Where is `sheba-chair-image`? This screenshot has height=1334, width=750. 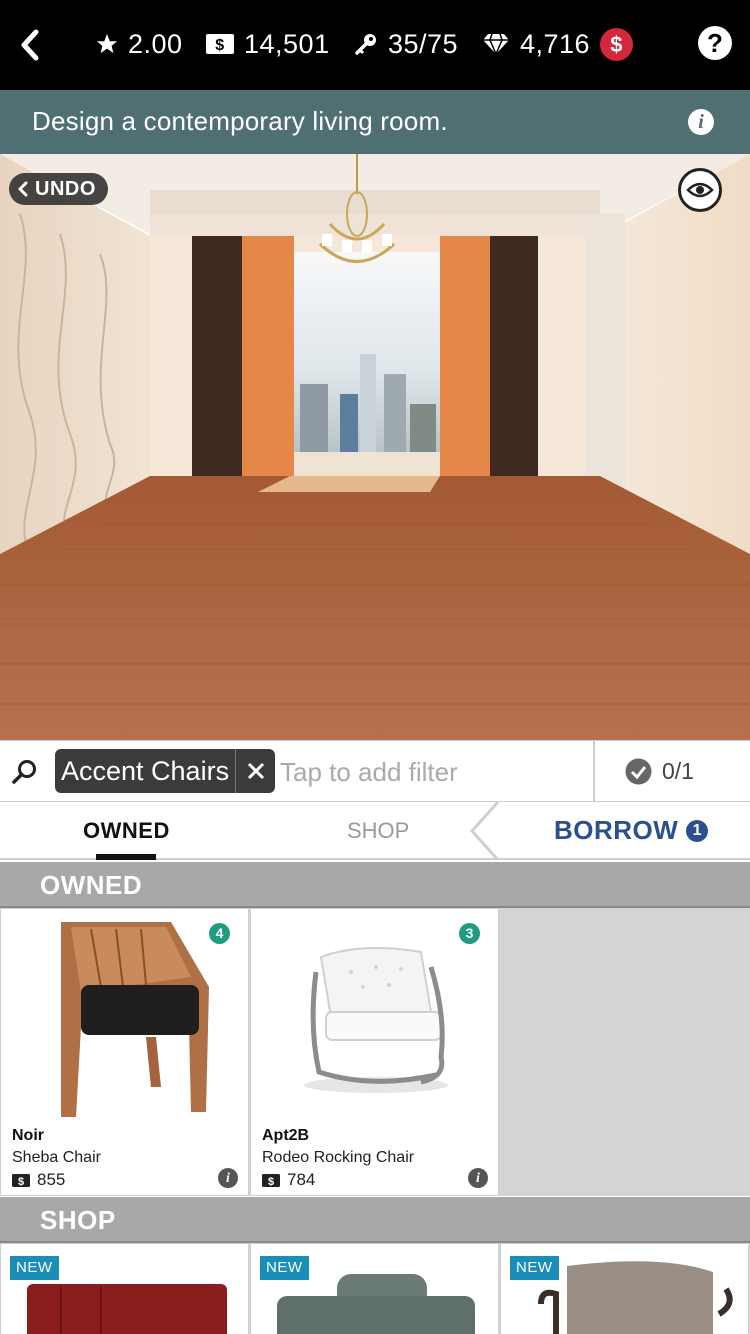 sheba-chair-image is located at coordinates (135, 1019).